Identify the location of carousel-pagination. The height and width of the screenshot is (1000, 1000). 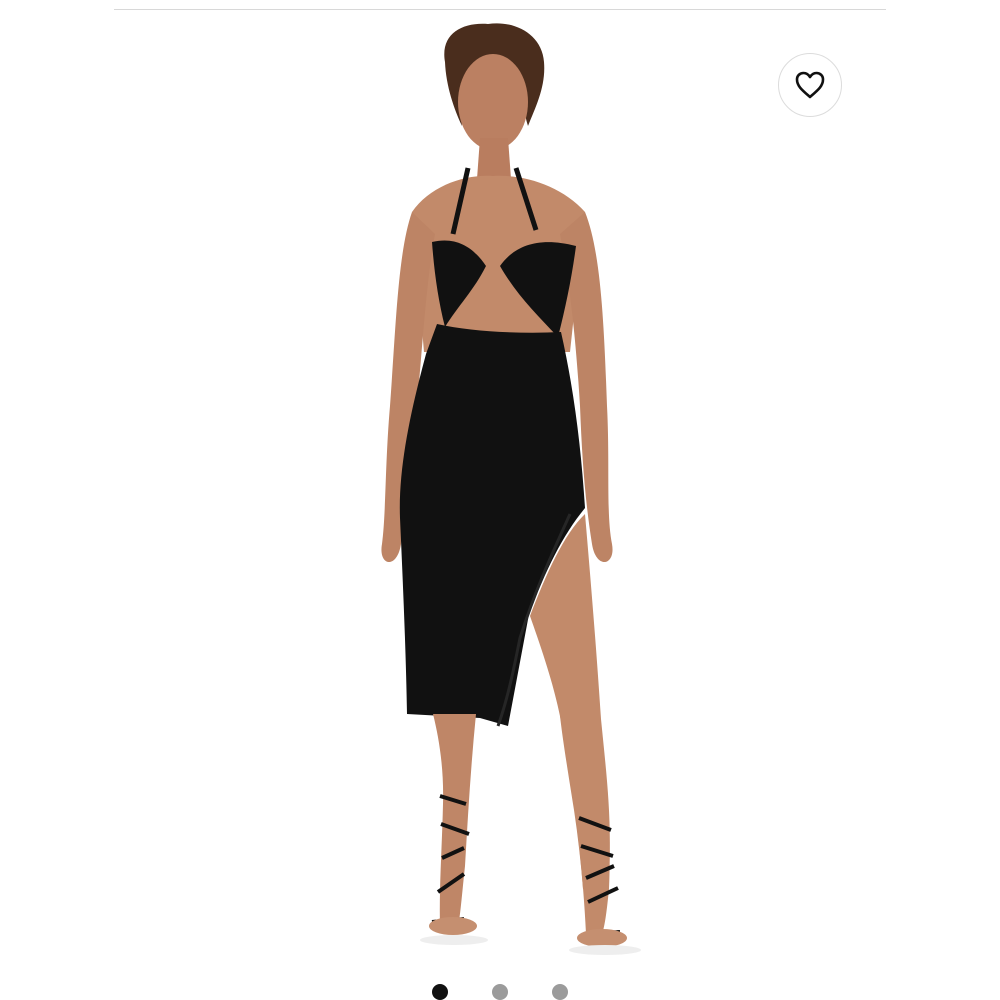
(500, 992).